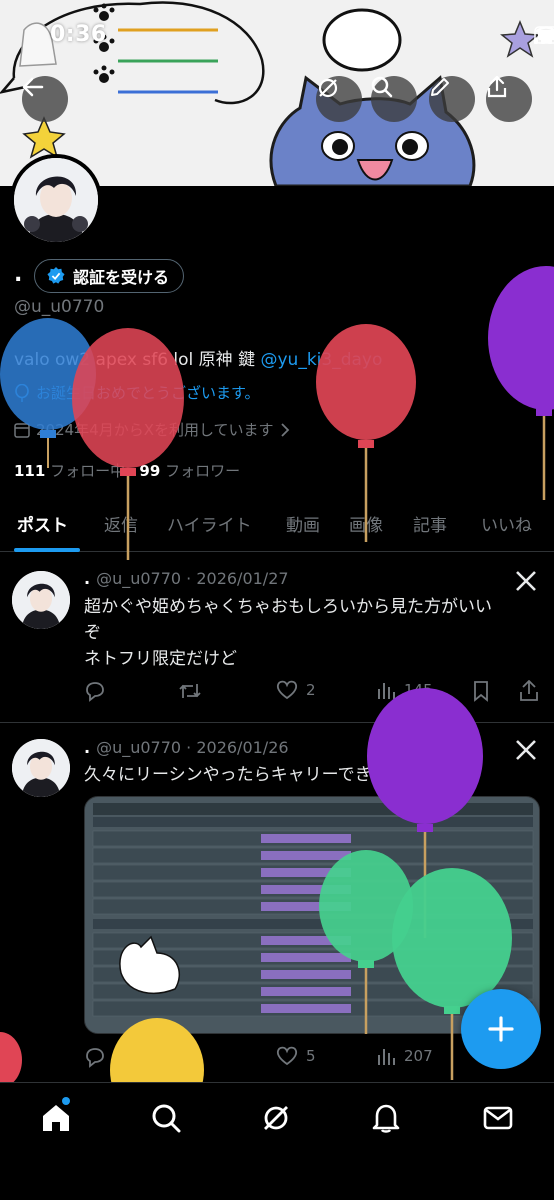 Image resolution: width=554 pixels, height=1200 pixels. I want to click on compose-button, so click(501, 1029).